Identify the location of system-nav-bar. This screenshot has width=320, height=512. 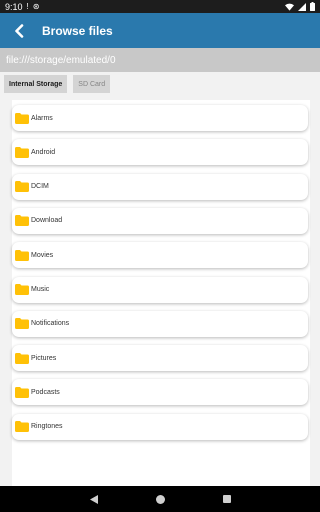
(160, 499).